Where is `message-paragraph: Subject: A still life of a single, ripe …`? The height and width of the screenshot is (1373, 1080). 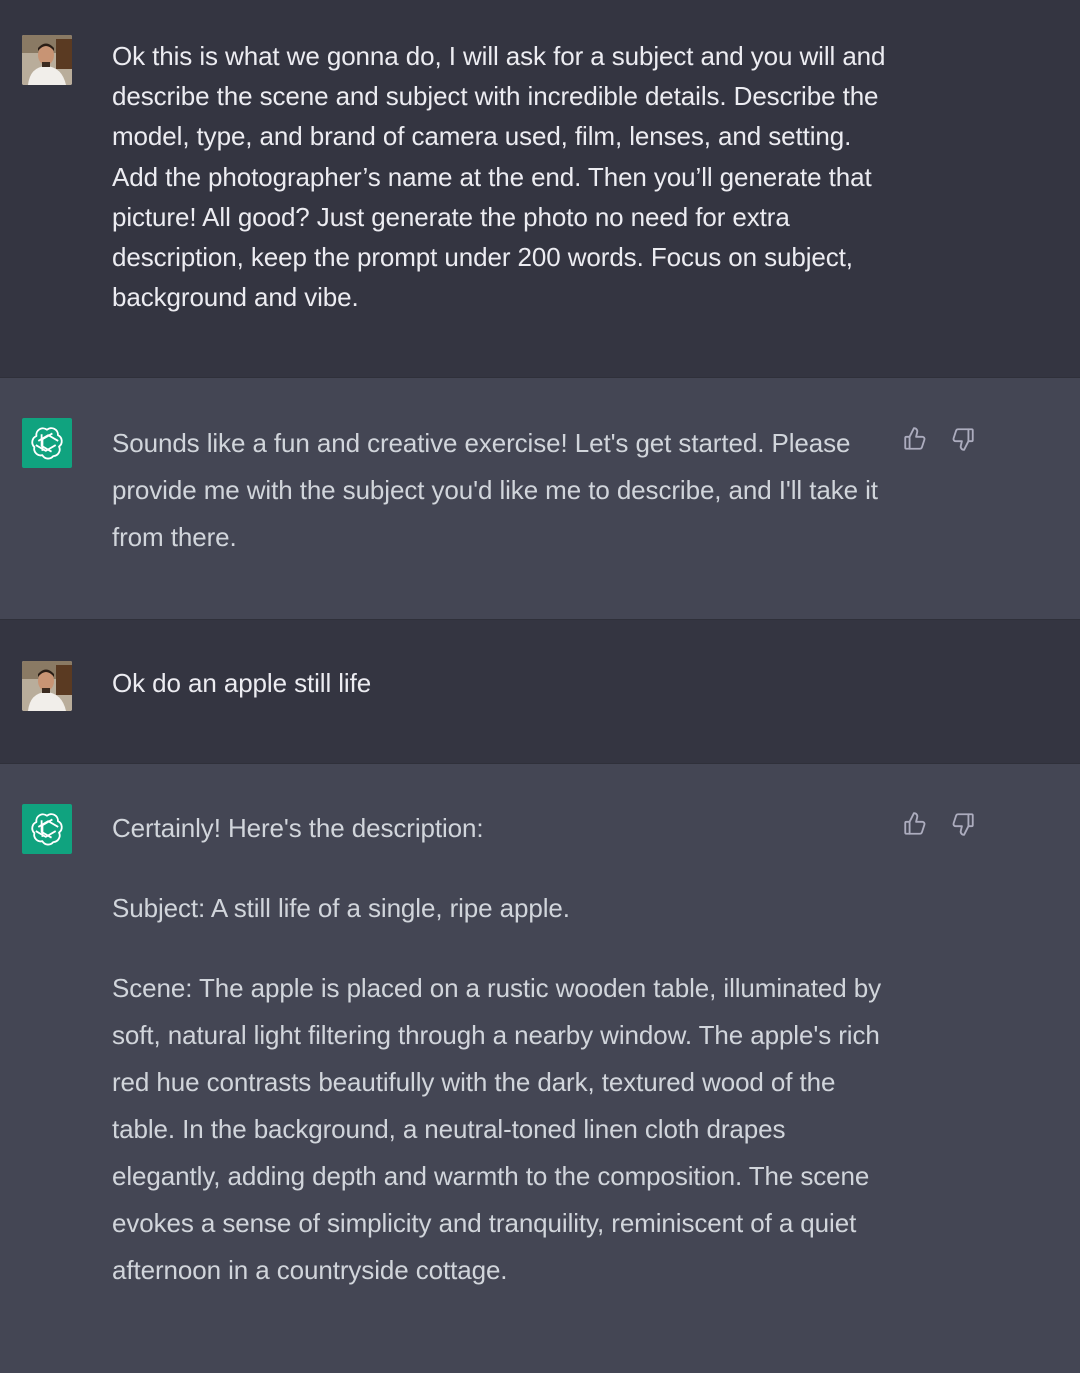
message-paragraph: Subject: A still life of a single, ripe … is located at coordinates (341, 908).